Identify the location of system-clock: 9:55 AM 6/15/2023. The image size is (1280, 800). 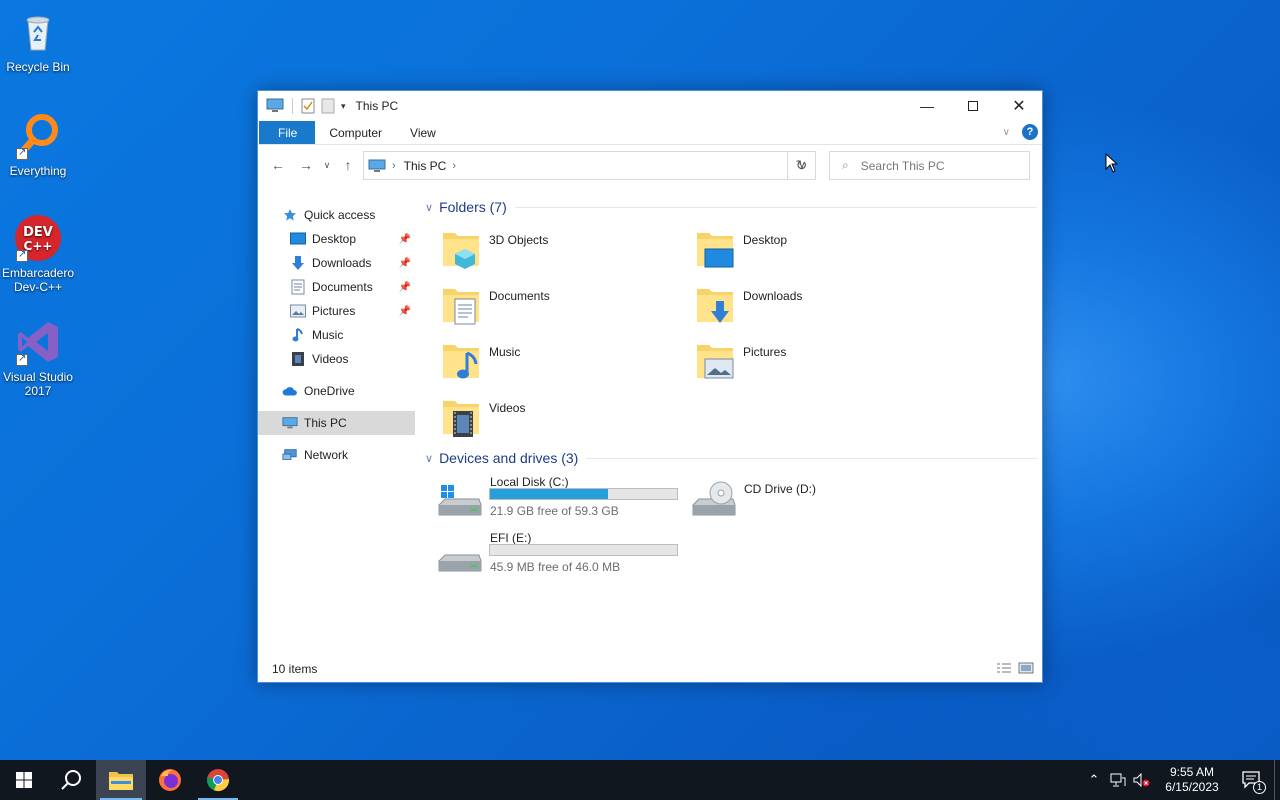
(1192, 780).